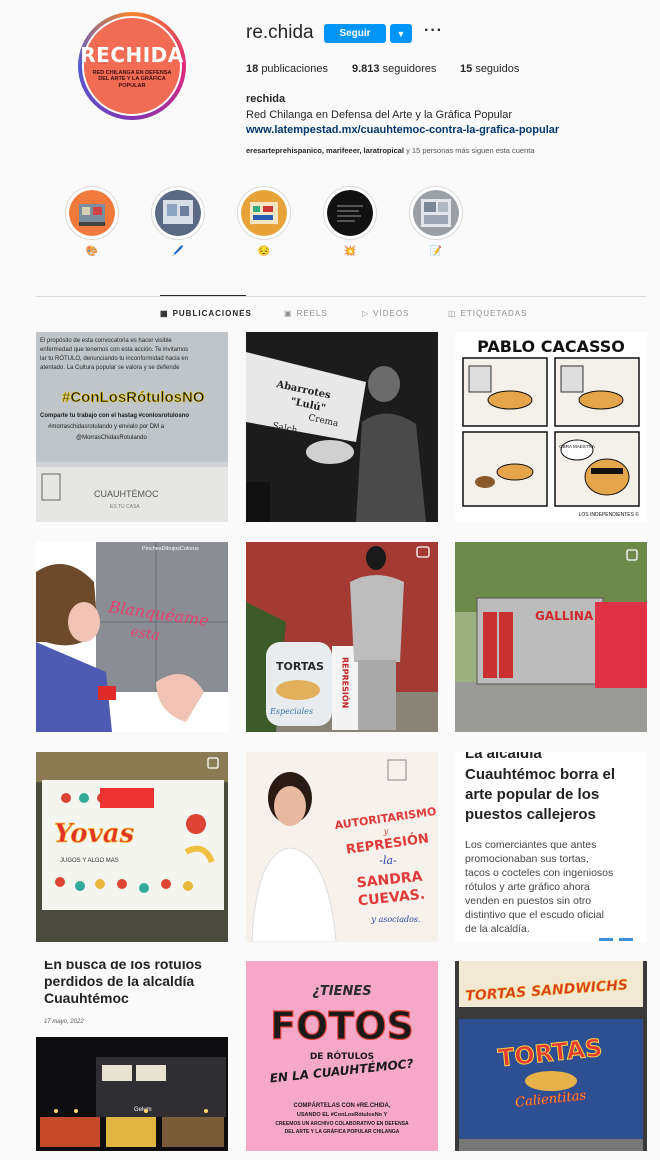  I want to click on post-tile-2: Abarrotes "Lulú" Crema Salch, so click(342, 427).